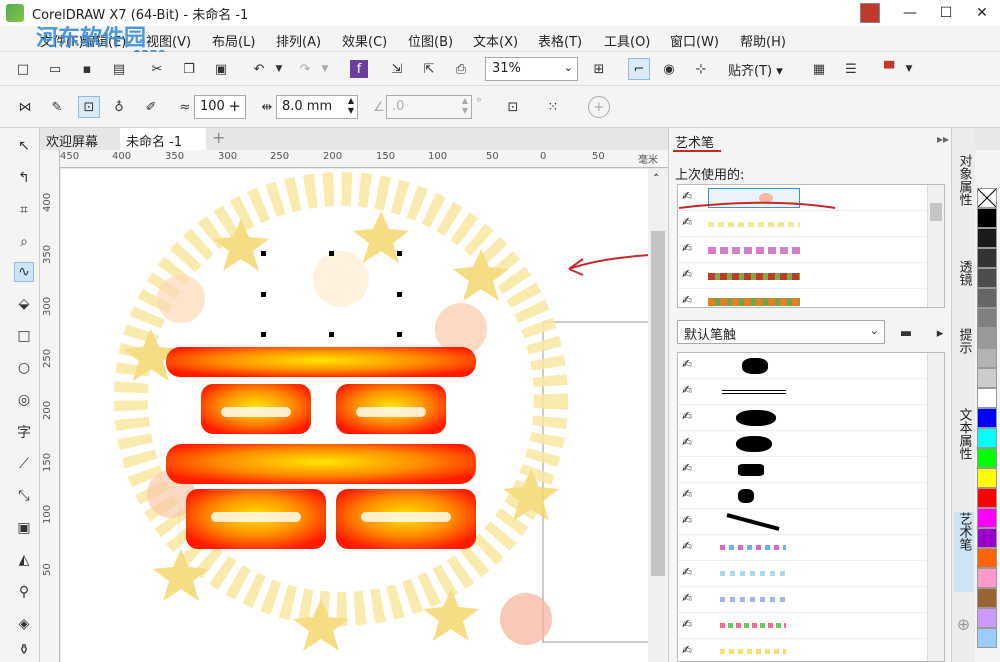  Describe the element at coordinates (24, 272) in the screenshot. I see `freehand-tool-icon: ∿` at that location.